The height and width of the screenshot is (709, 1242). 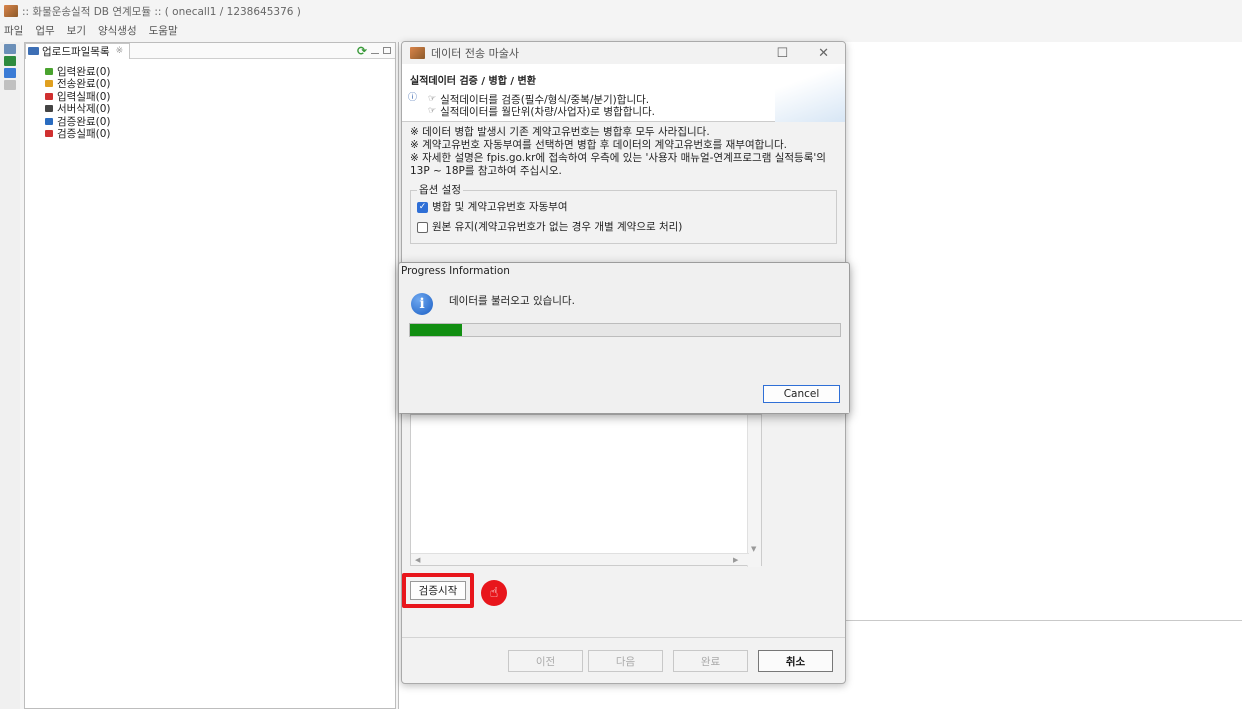 What do you see at coordinates (621, 30) in the screenshot?
I see `menu-bar: 파일 업무 보기 양식생성 도움말` at bounding box center [621, 30].